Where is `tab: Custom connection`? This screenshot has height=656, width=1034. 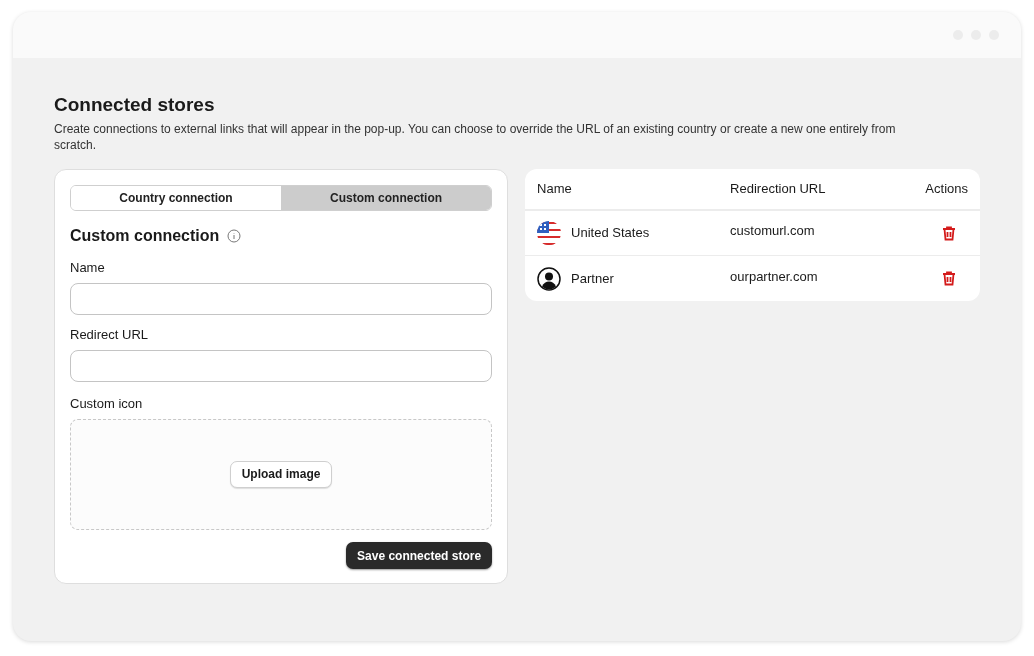
tab: Custom connection is located at coordinates (386, 198).